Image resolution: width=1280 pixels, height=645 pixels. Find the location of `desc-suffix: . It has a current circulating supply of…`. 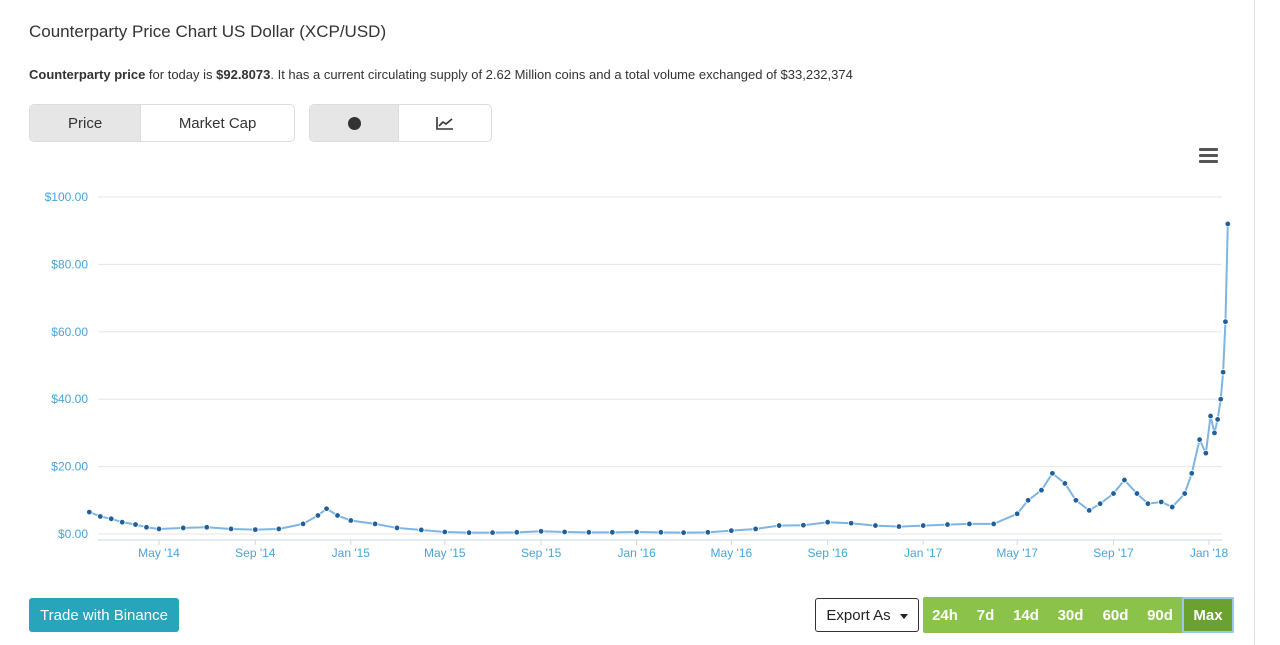

desc-suffix: . It has a current circulating supply of… is located at coordinates (561, 74).